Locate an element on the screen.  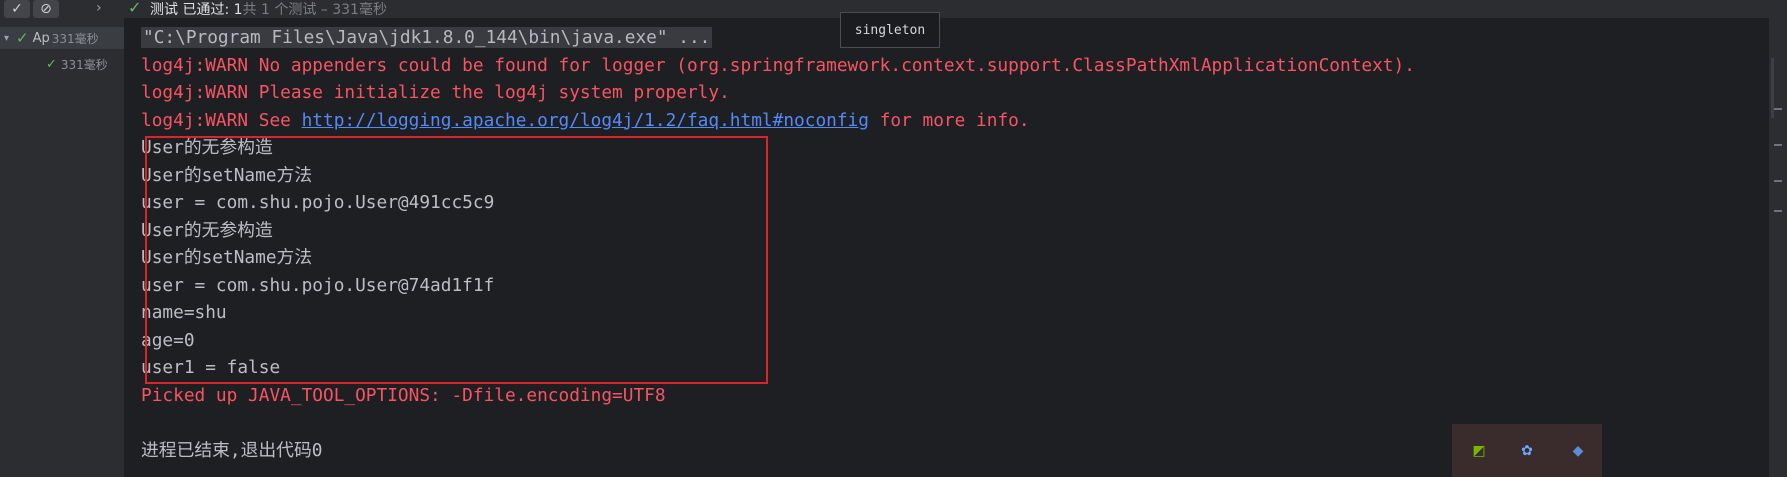
tree-item-root: ▾ ✓ Ap 331毫秒 is located at coordinates (62, 38).